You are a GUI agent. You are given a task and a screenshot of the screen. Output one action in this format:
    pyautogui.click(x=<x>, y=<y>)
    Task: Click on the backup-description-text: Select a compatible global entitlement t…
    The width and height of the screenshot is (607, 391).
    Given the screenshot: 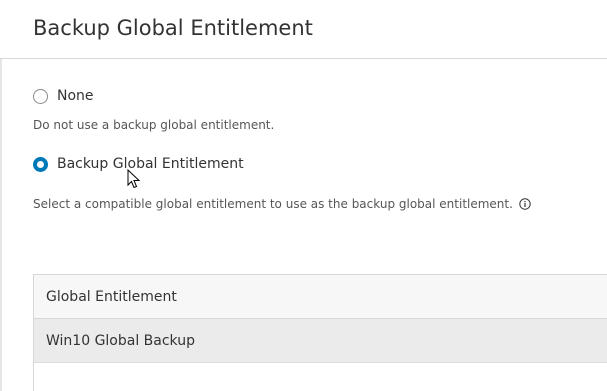 What is the action you would take?
    pyautogui.click(x=273, y=204)
    